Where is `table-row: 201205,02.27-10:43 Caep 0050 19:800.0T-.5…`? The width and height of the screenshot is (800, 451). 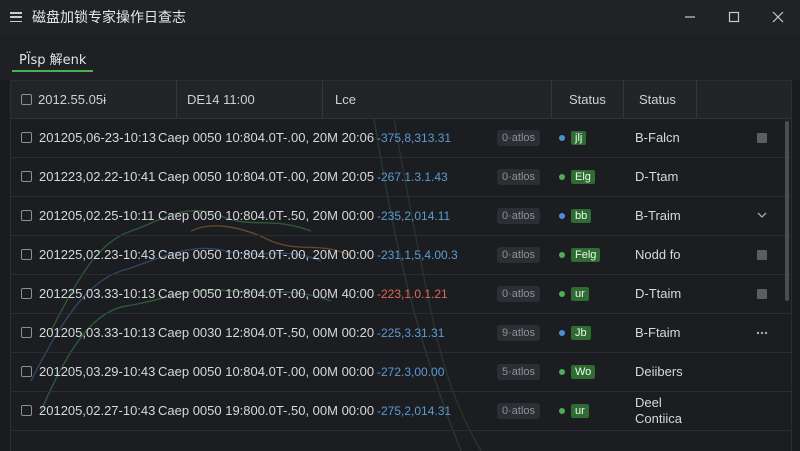
table-row: 201205,02.27-10:43 Caep 0050 19:800.0T-.5… is located at coordinates (401, 411).